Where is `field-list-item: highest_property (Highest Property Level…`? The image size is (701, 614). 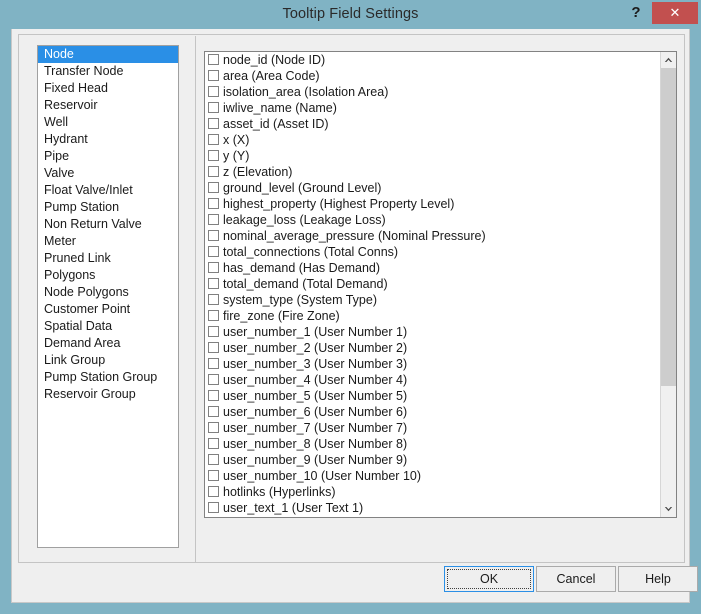 field-list-item: highest_property (Highest Property Level… is located at coordinates (433, 204).